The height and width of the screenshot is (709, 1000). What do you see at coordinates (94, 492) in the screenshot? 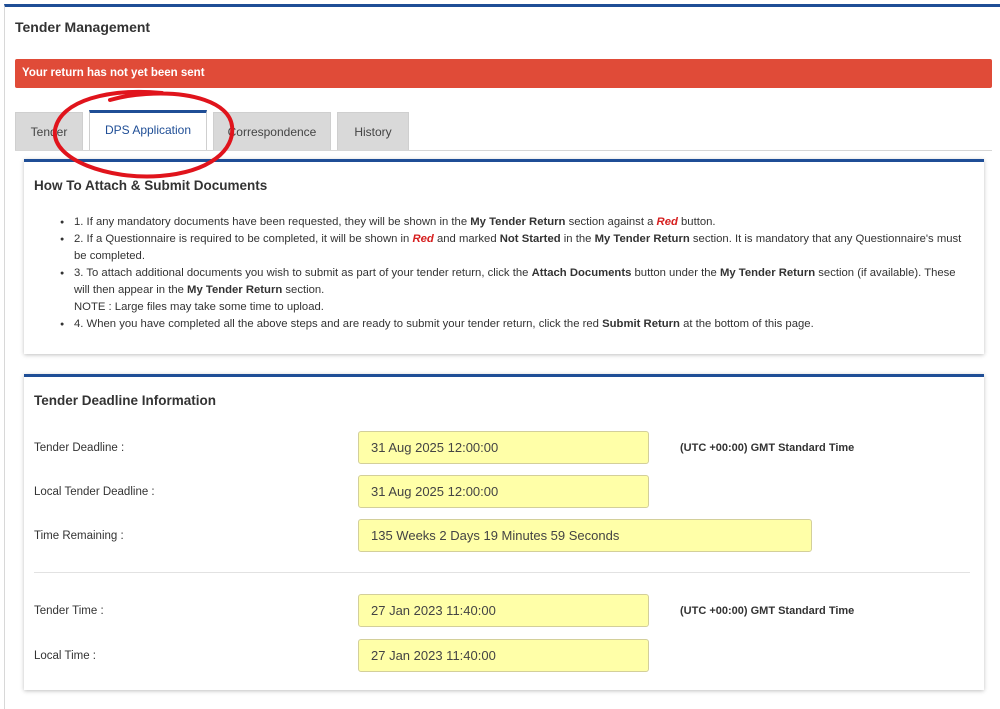
I see `local-deadline-label: Local Tender Deadline :` at bounding box center [94, 492].